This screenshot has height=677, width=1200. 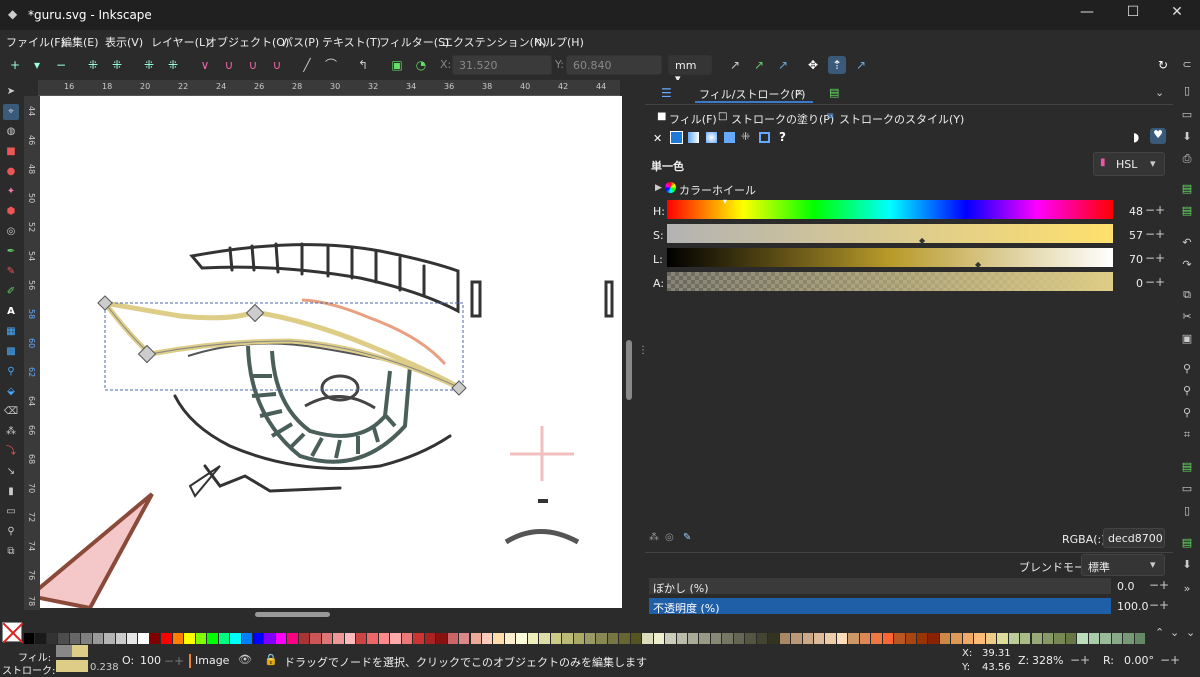 What do you see at coordinates (11, 512) in the screenshot?
I see `pages-tool-icon: ▭` at bounding box center [11, 512].